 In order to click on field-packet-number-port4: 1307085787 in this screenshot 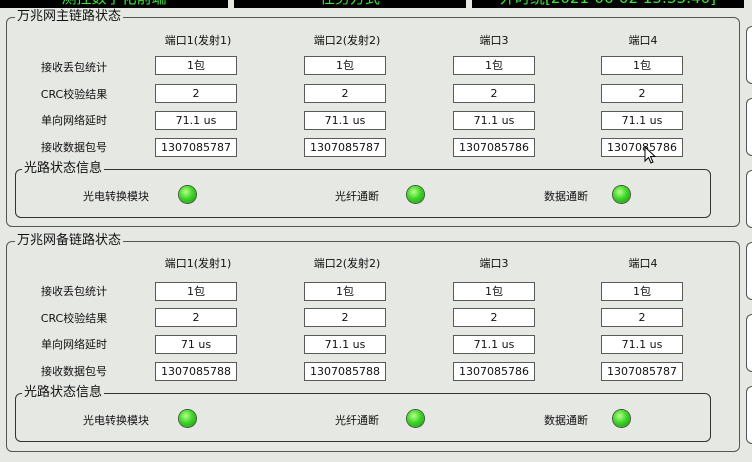, I will do `click(642, 371)`.